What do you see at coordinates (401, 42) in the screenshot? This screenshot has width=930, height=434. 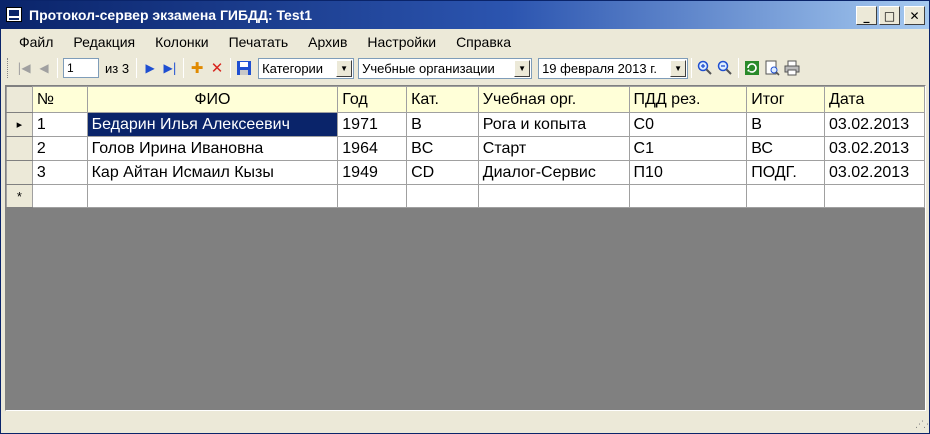 I see `menu-settings: Настройки` at bounding box center [401, 42].